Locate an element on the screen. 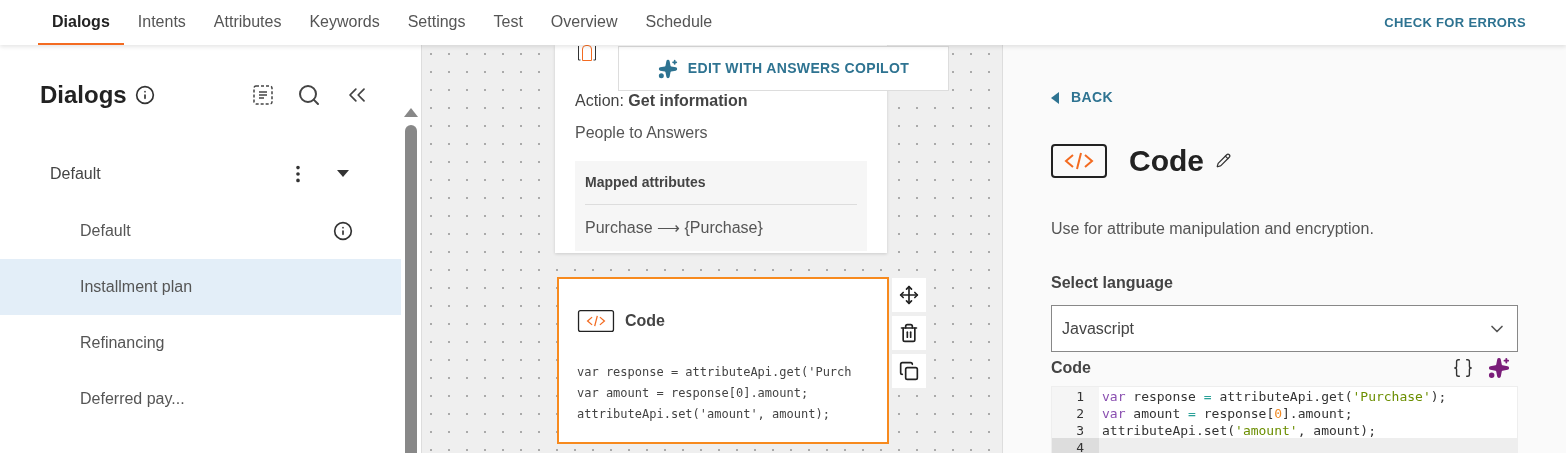  dialog-label: Refinancing is located at coordinates (122, 343).